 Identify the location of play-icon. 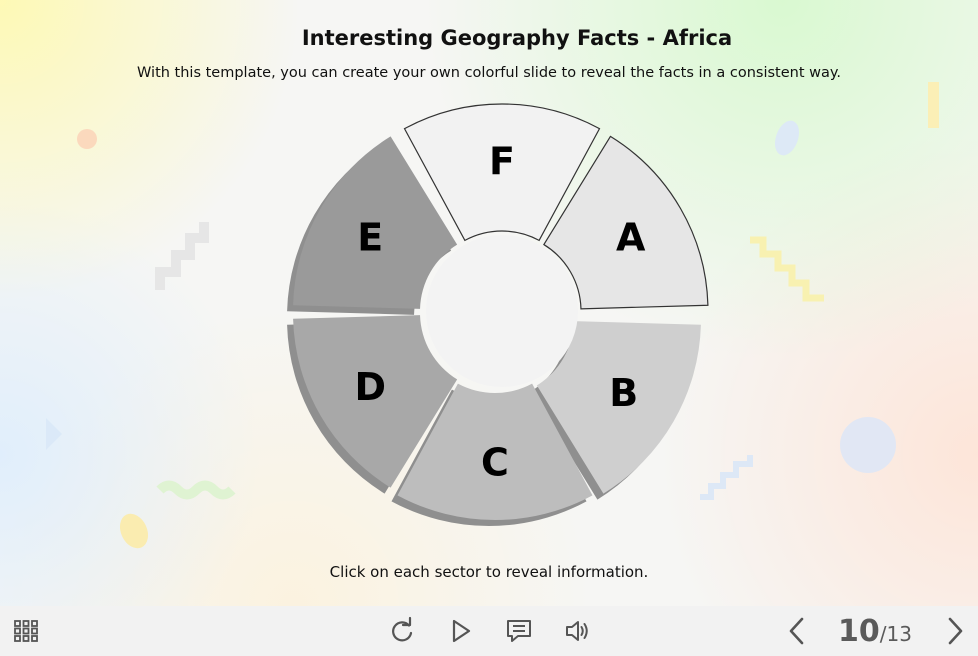
(461, 631).